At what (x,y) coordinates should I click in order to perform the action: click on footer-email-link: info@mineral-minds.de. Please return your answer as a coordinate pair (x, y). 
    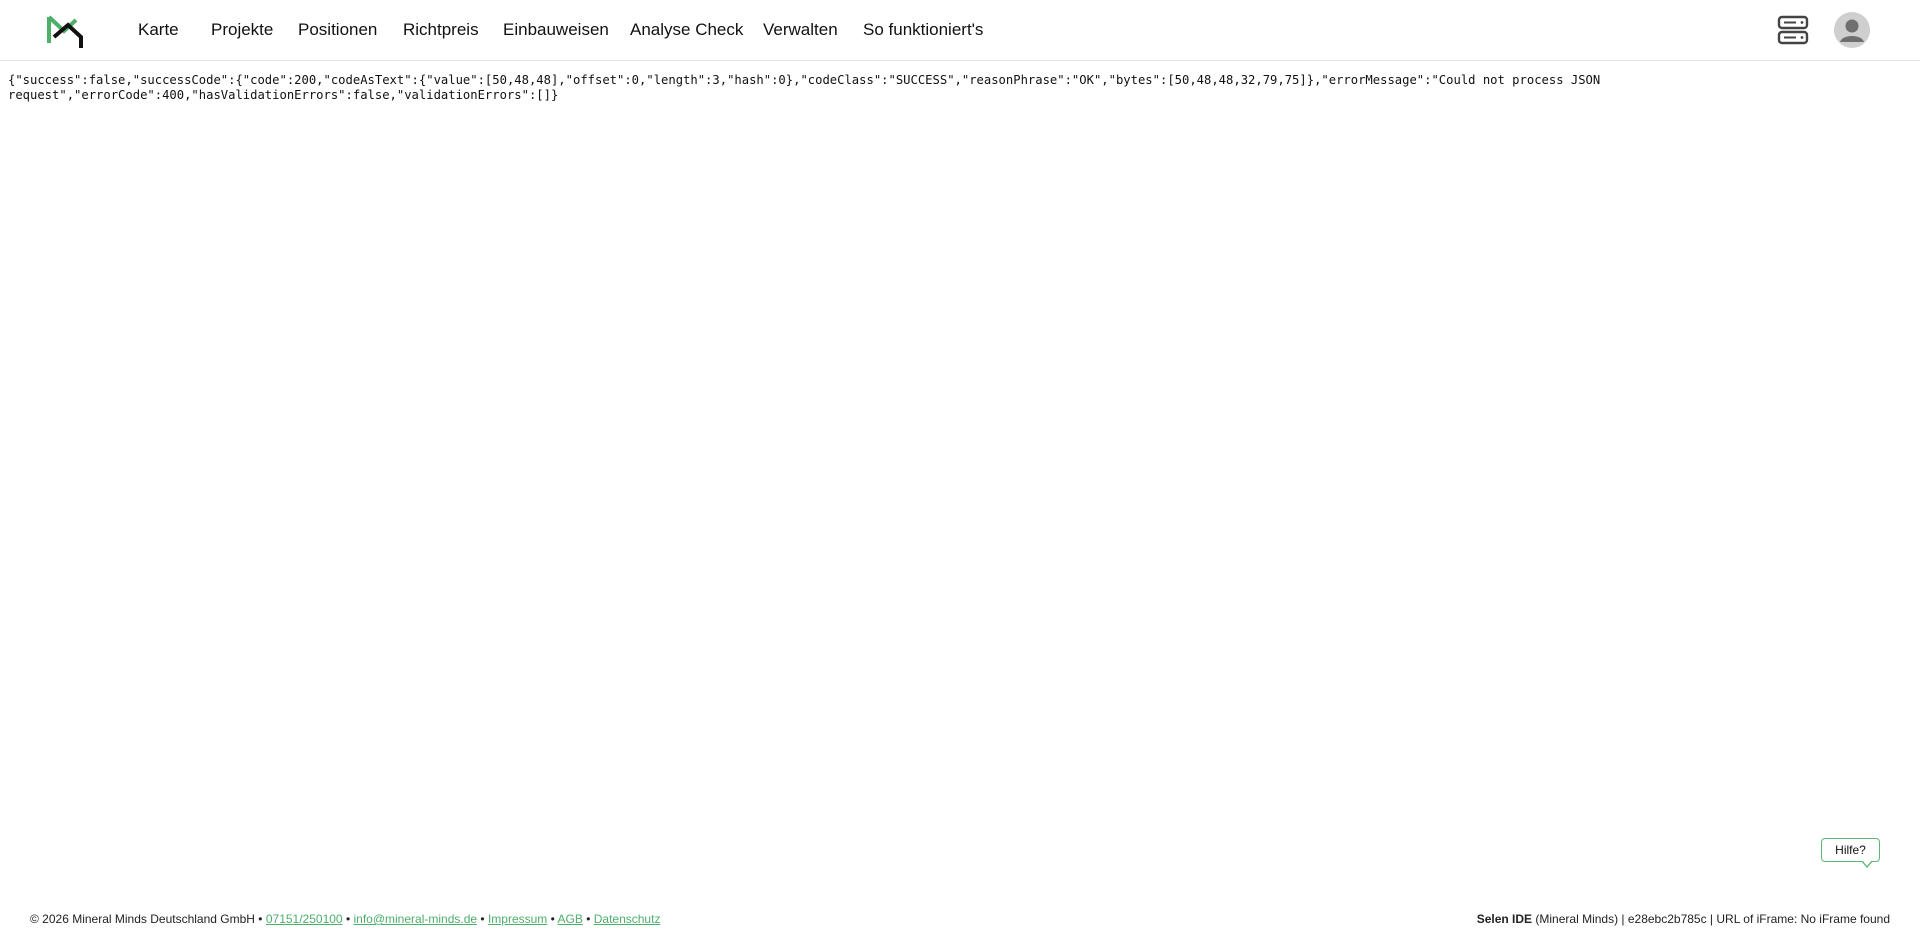
    Looking at the image, I should click on (415, 919).